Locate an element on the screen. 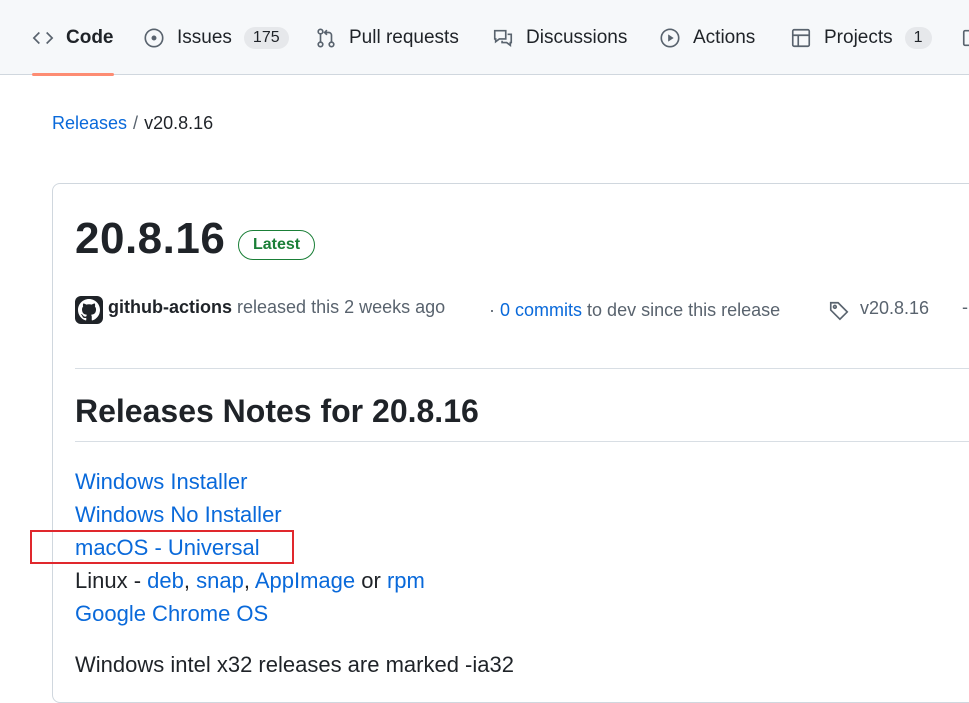 The image size is (969, 703). tab-discussions: Discussions is located at coordinates (559, 37).